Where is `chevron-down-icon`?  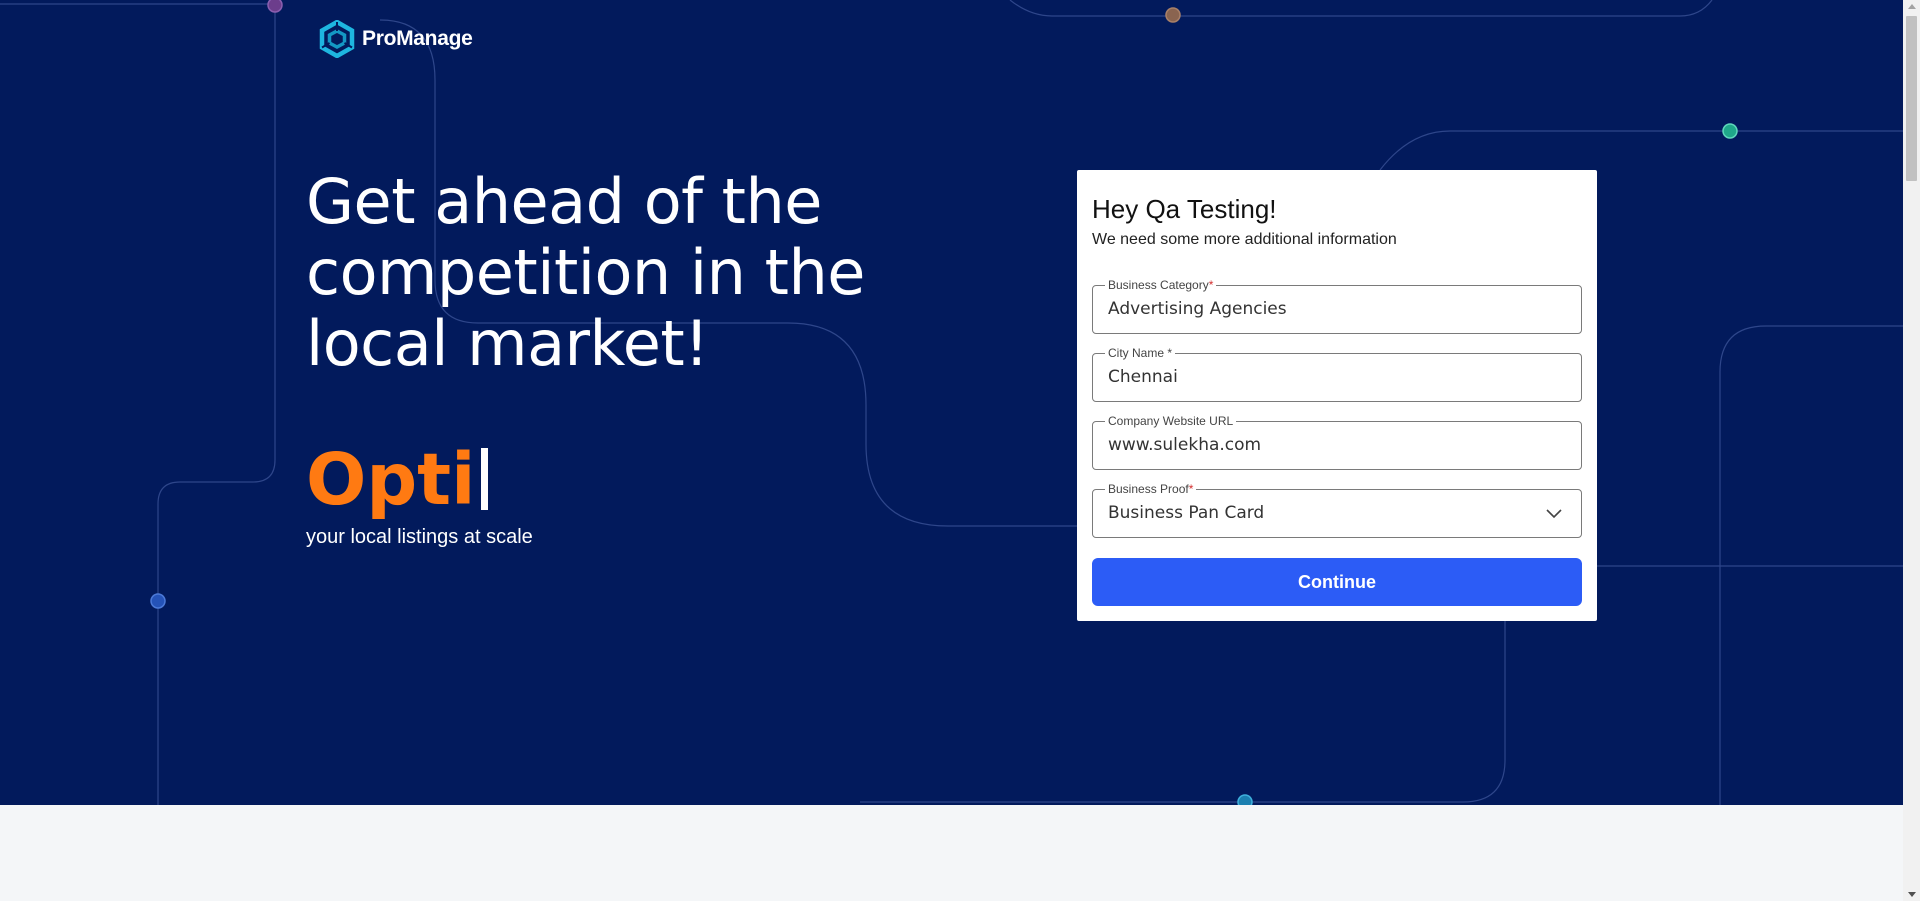 chevron-down-icon is located at coordinates (1554, 513).